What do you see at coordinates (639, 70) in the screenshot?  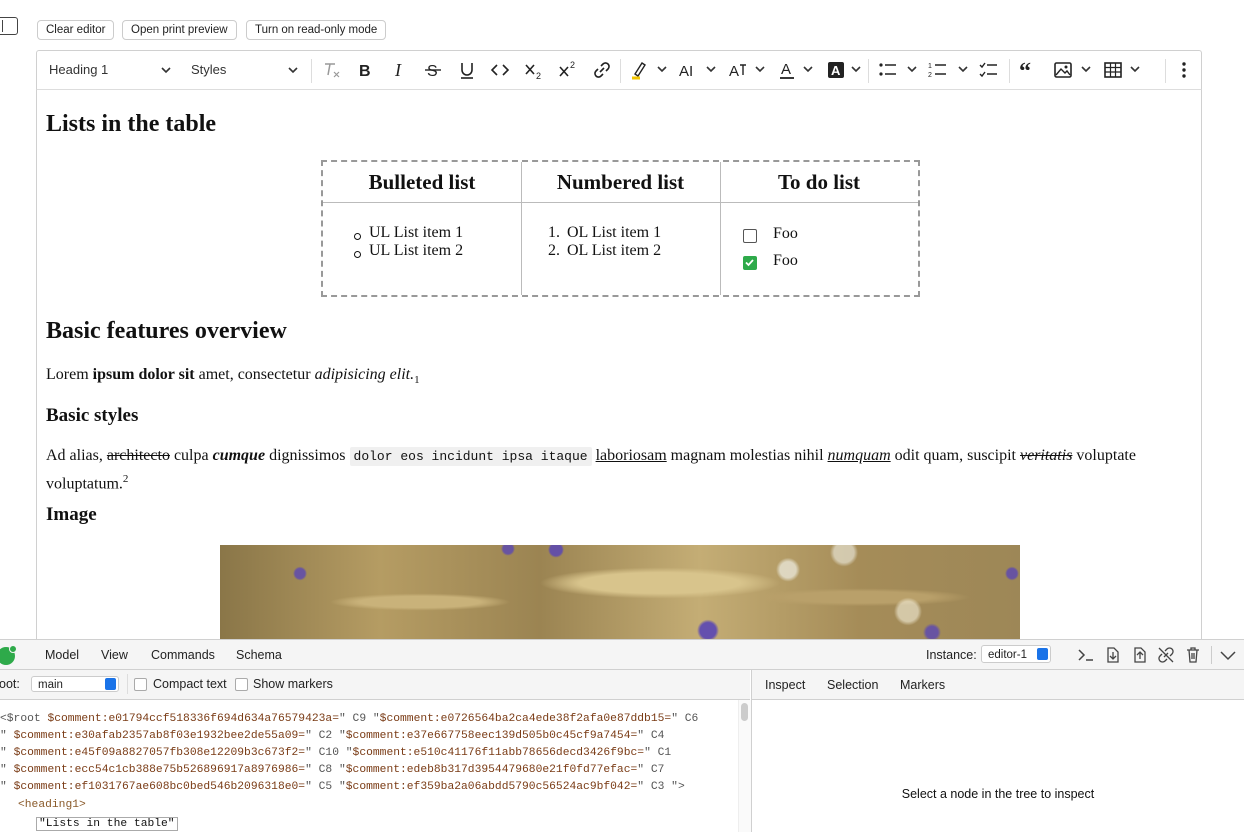 I see `highlight-icon` at bounding box center [639, 70].